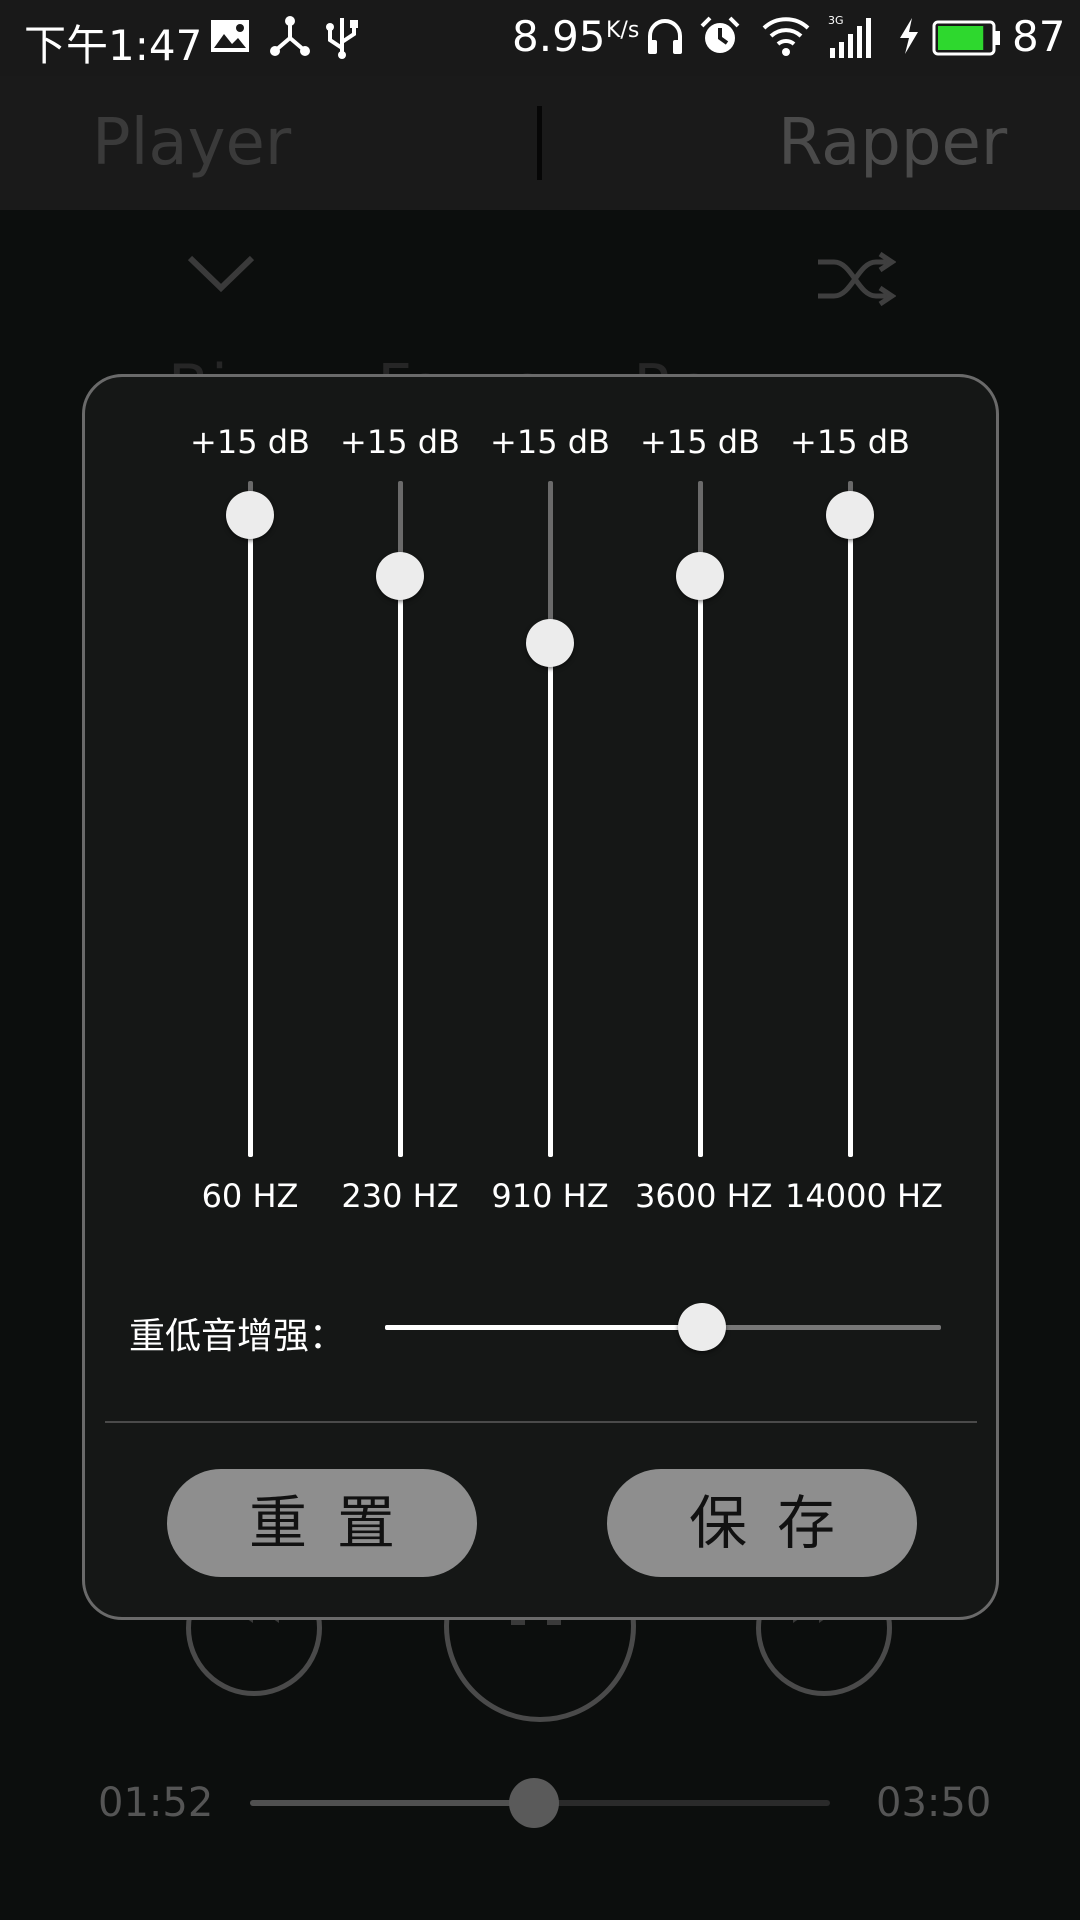  What do you see at coordinates (762, 1523) in the screenshot?
I see `save-button: 保存` at bounding box center [762, 1523].